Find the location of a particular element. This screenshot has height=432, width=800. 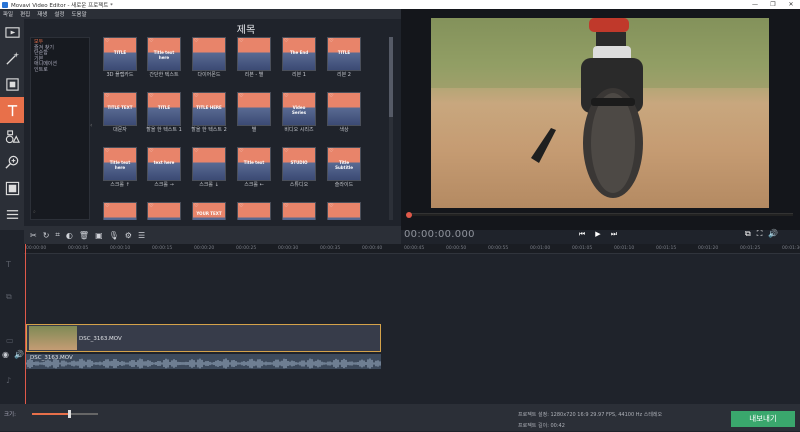

eye-icon: ◉ is located at coordinates (5, 354).